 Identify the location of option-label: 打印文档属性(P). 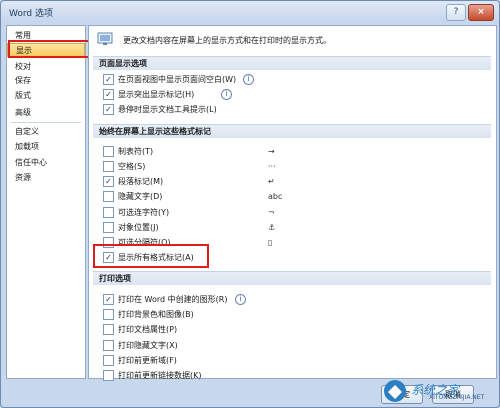
(148, 329).